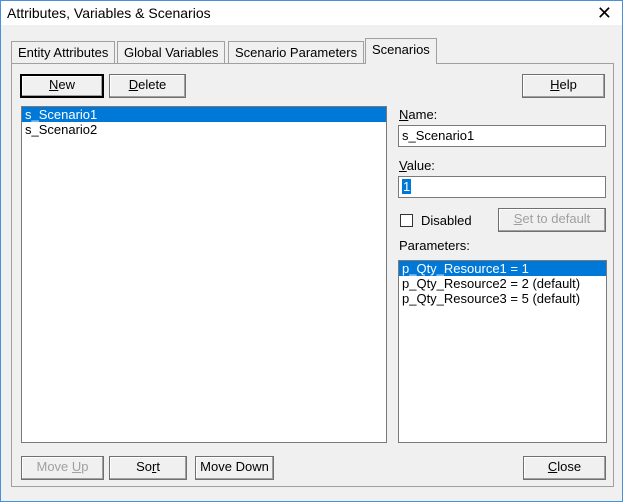 The image size is (623, 502). I want to click on name-field: s_Scenario1, so click(502, 136).